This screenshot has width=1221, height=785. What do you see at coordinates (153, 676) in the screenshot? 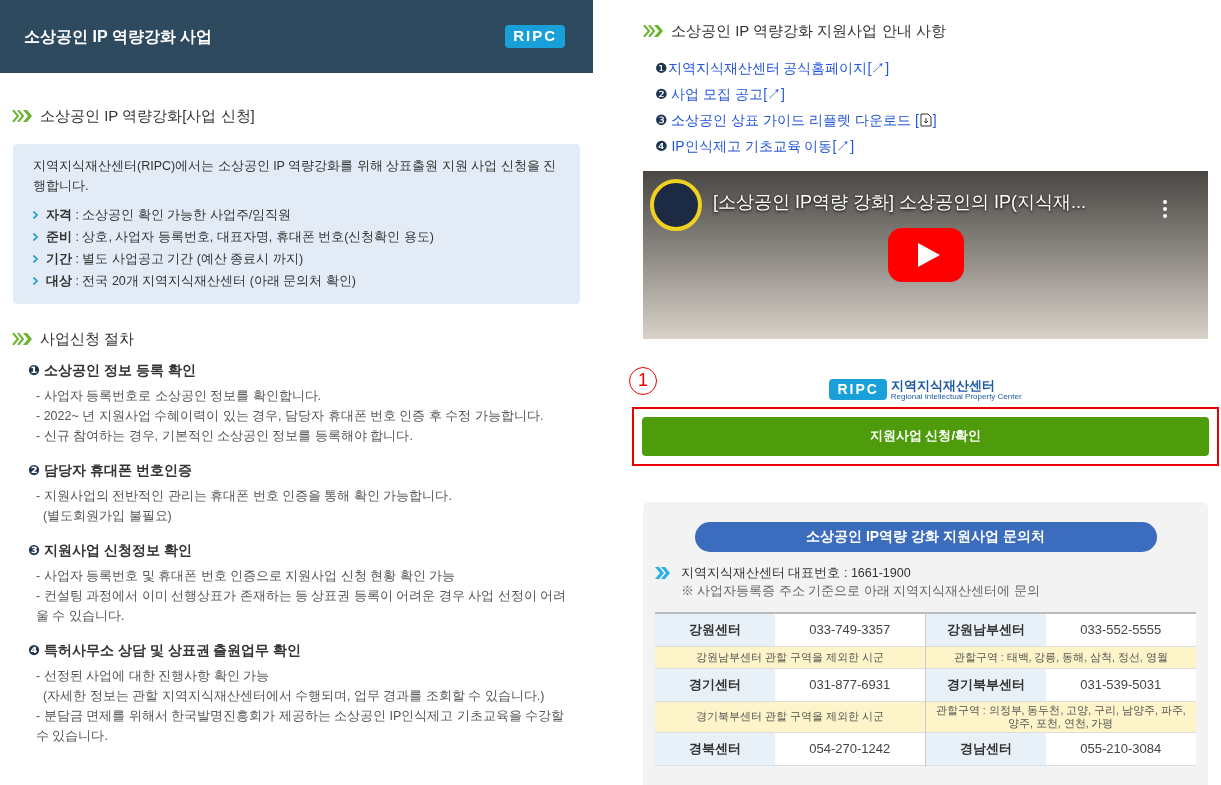
I see `step-line: - 선정된 사업에 대한 진행사항 확인 가능` at bounding box center [153, 676].